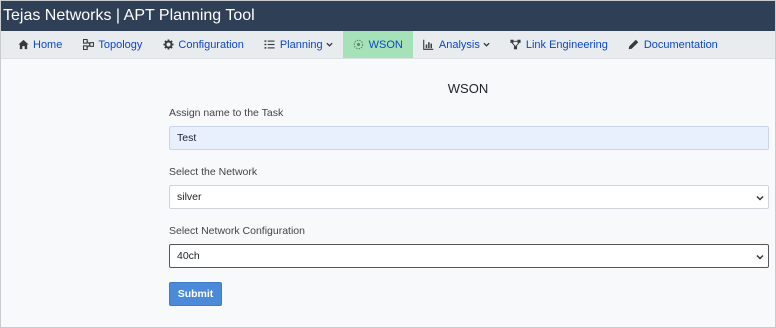 This screenshot has width=776, height=328. What do you see at coordinates (459, 44) in the screenshot?
I see `nav-label-analysis: Analysis` at bounding box center [459, 44].